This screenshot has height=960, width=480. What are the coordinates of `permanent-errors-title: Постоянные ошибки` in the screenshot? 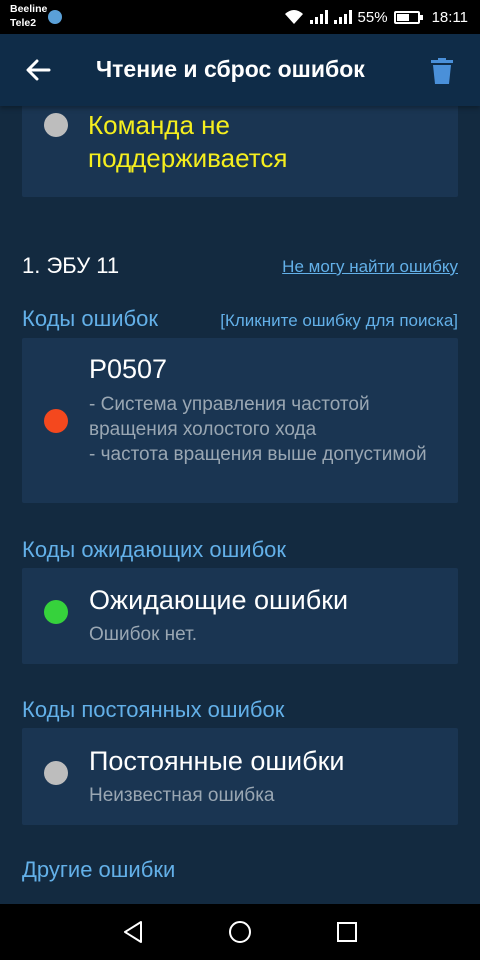 It's located at (217, 761).